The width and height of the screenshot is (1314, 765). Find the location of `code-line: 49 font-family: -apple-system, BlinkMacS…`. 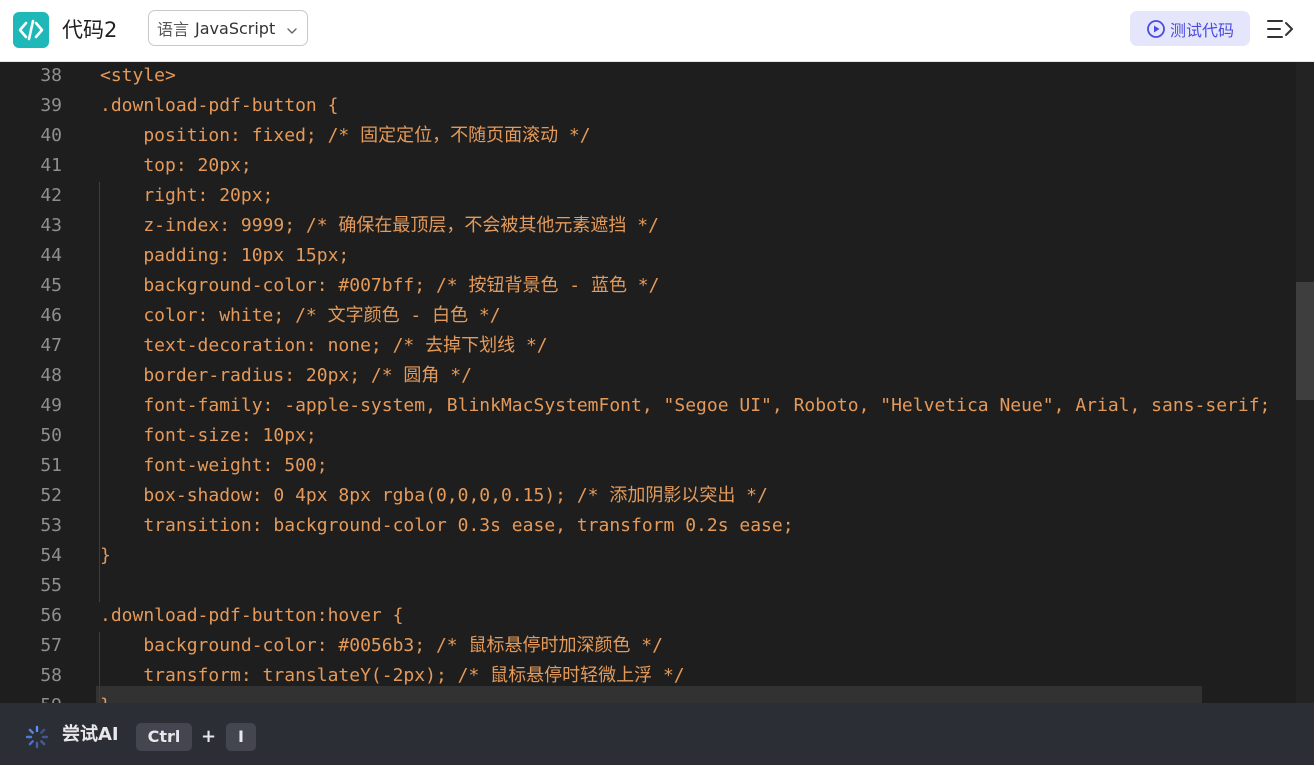

code-line: 49 font-family: -apple-system, BlinkMacS… is located at coordinates (648, 406).